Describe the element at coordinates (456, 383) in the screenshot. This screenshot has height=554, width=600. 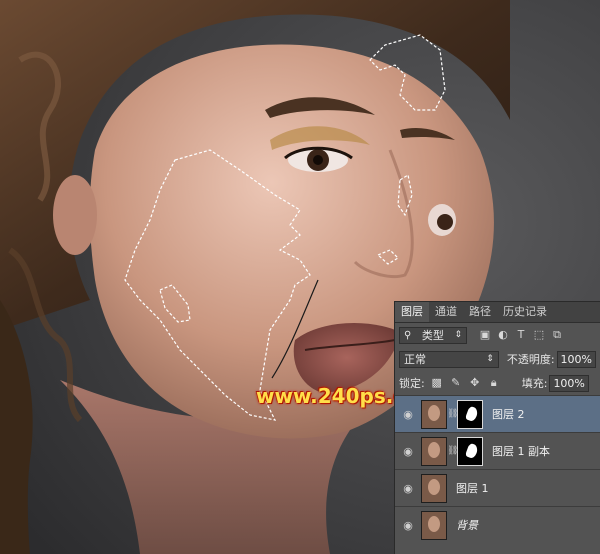
I see `lock-paint-icon: ✎` at that location.